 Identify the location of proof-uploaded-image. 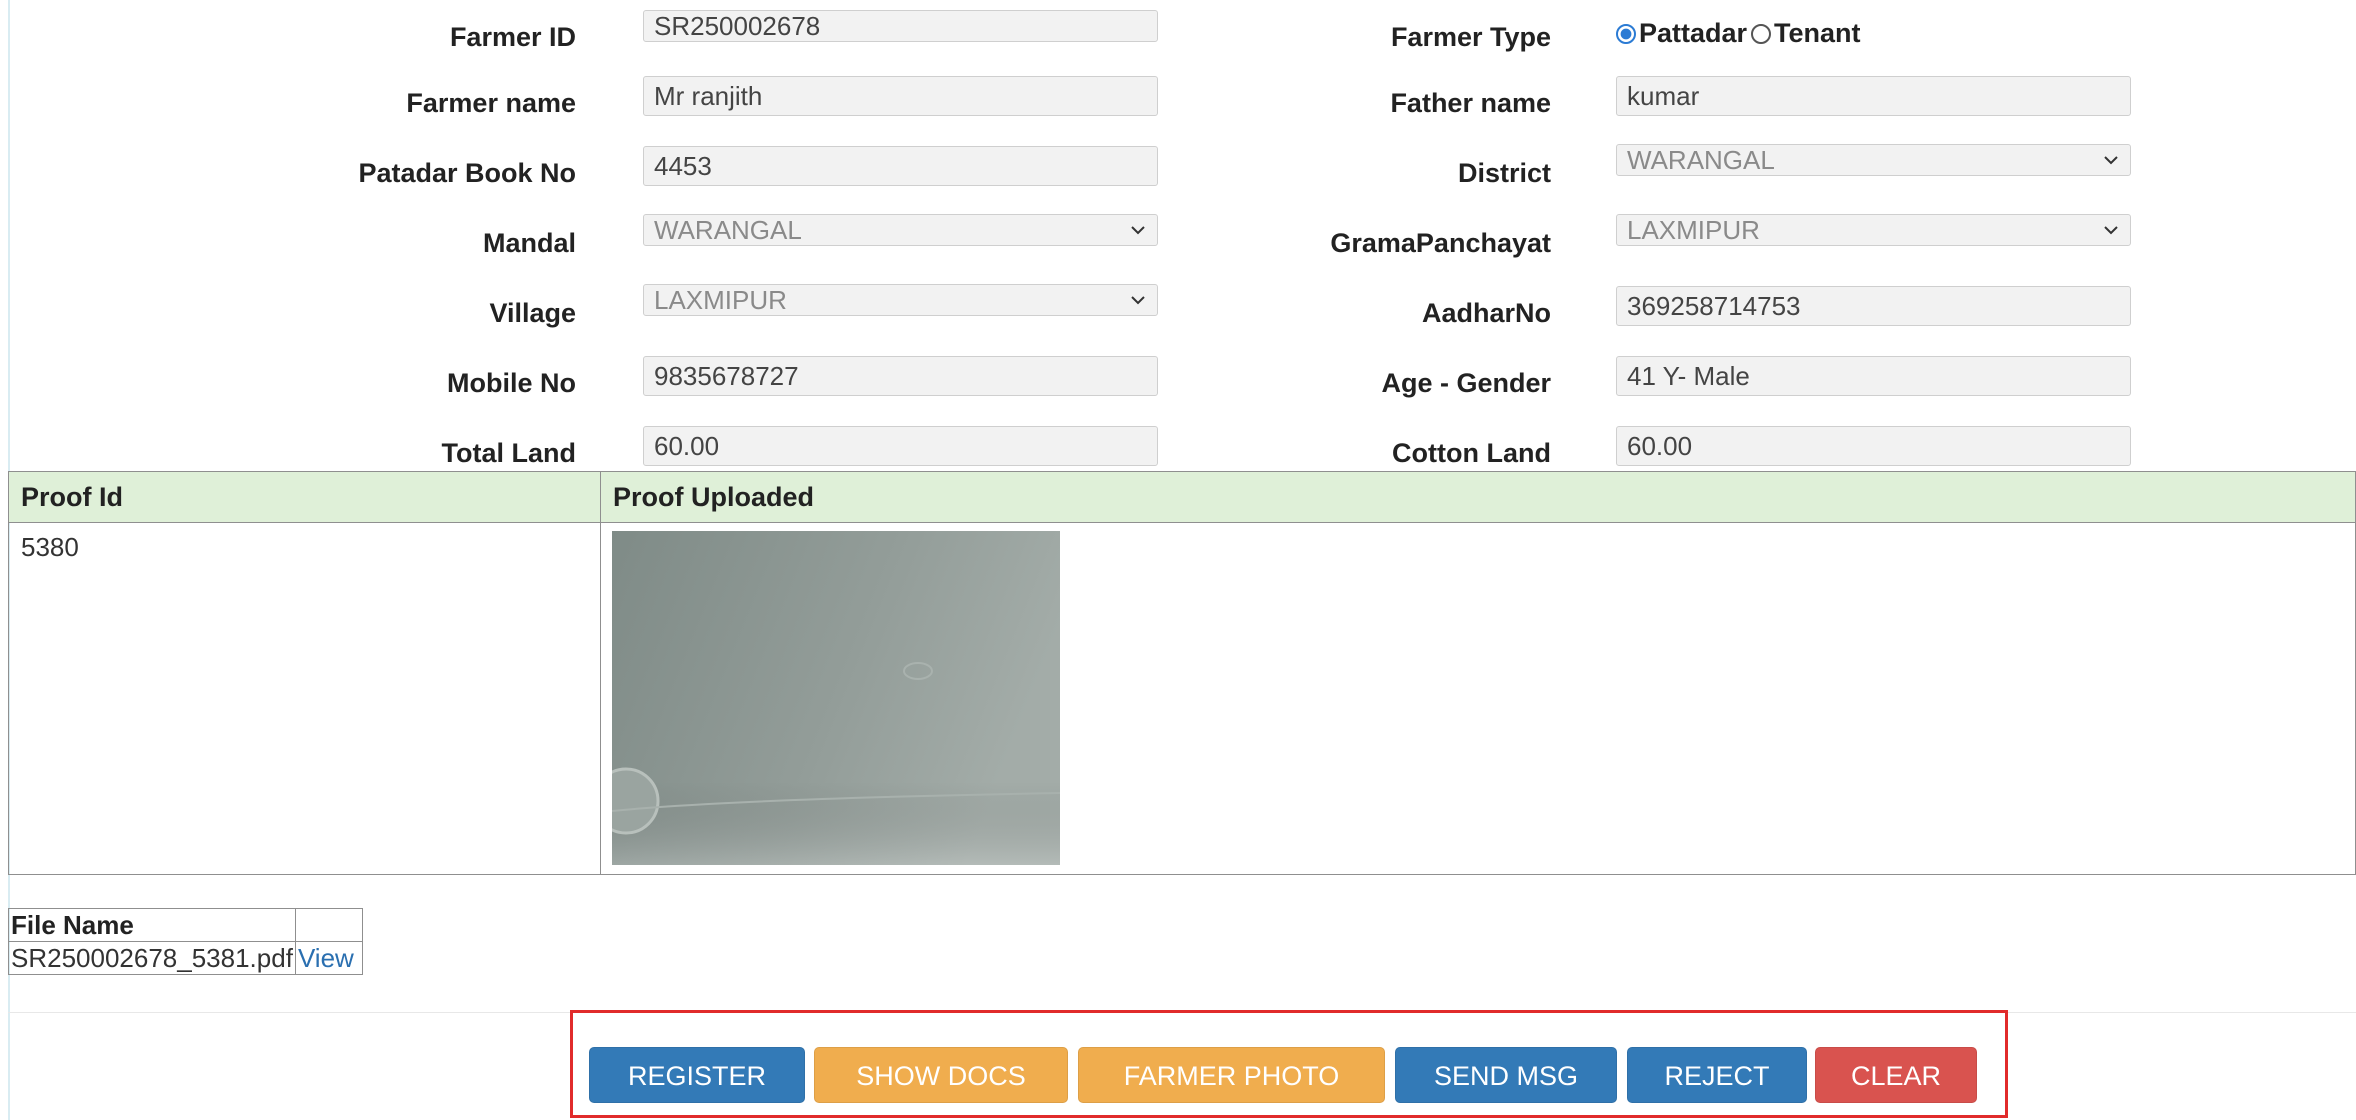
(836, 698).